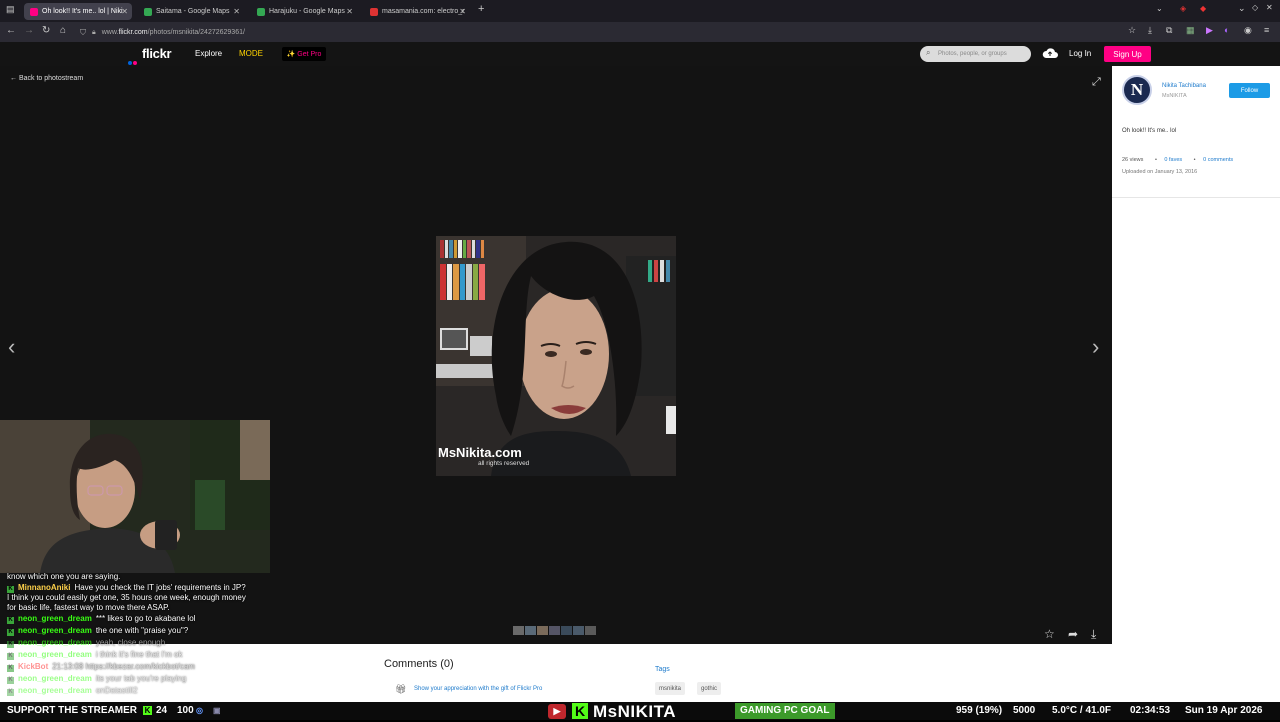 The image size is (1280, 722). What do you see at coordinates (11, 347) in the screenshot?
I see `previous-photo-arrow-icon: ‹` at bounding box center [11, 347].